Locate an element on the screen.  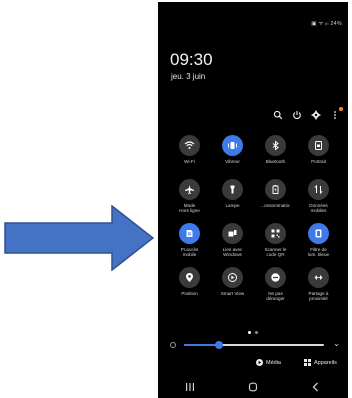
quick-tile-label: Données mobiles is located at coordinates (318, 208).